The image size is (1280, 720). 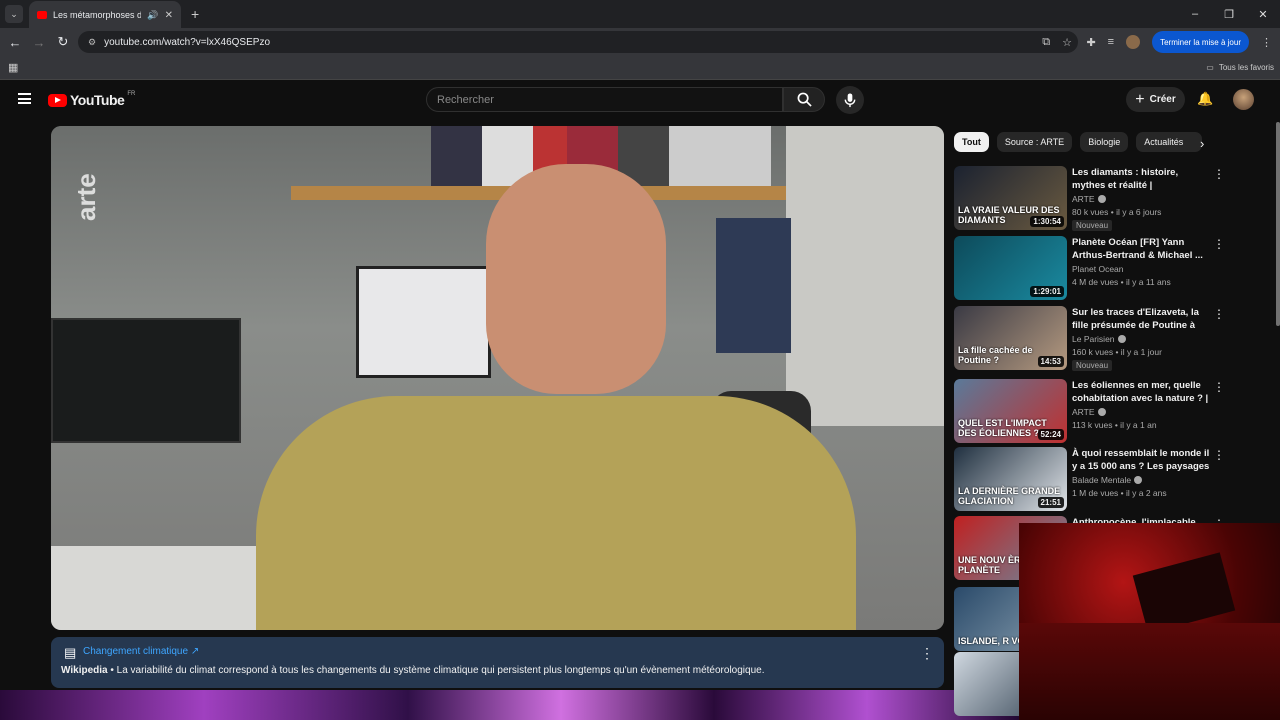 What do you see at coordinates (753, 285) in the screenshot?
I see `video-poster` at bounding box center [753, 285].